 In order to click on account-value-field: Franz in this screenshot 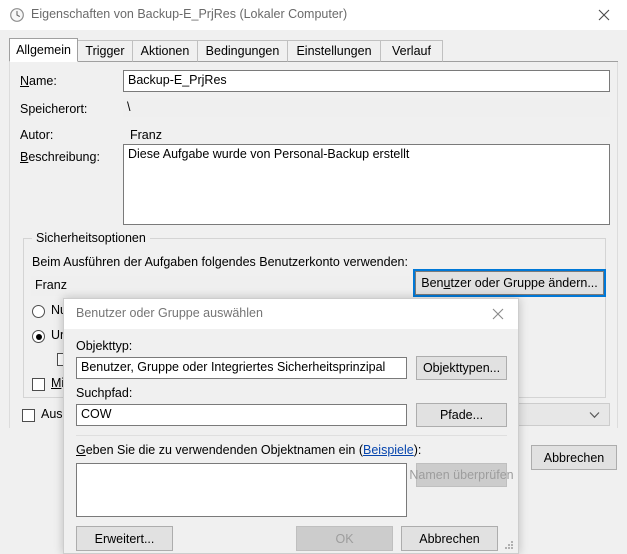, I will do `click(221, 286)`.